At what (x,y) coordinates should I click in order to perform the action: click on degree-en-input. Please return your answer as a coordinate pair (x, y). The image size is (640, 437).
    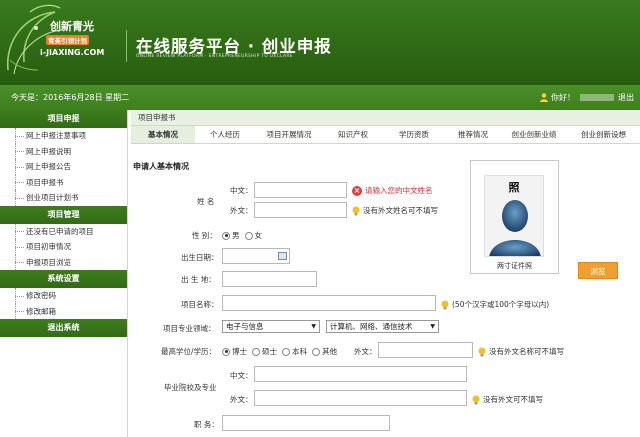
    Looking at the image, I should click on (425, 350).